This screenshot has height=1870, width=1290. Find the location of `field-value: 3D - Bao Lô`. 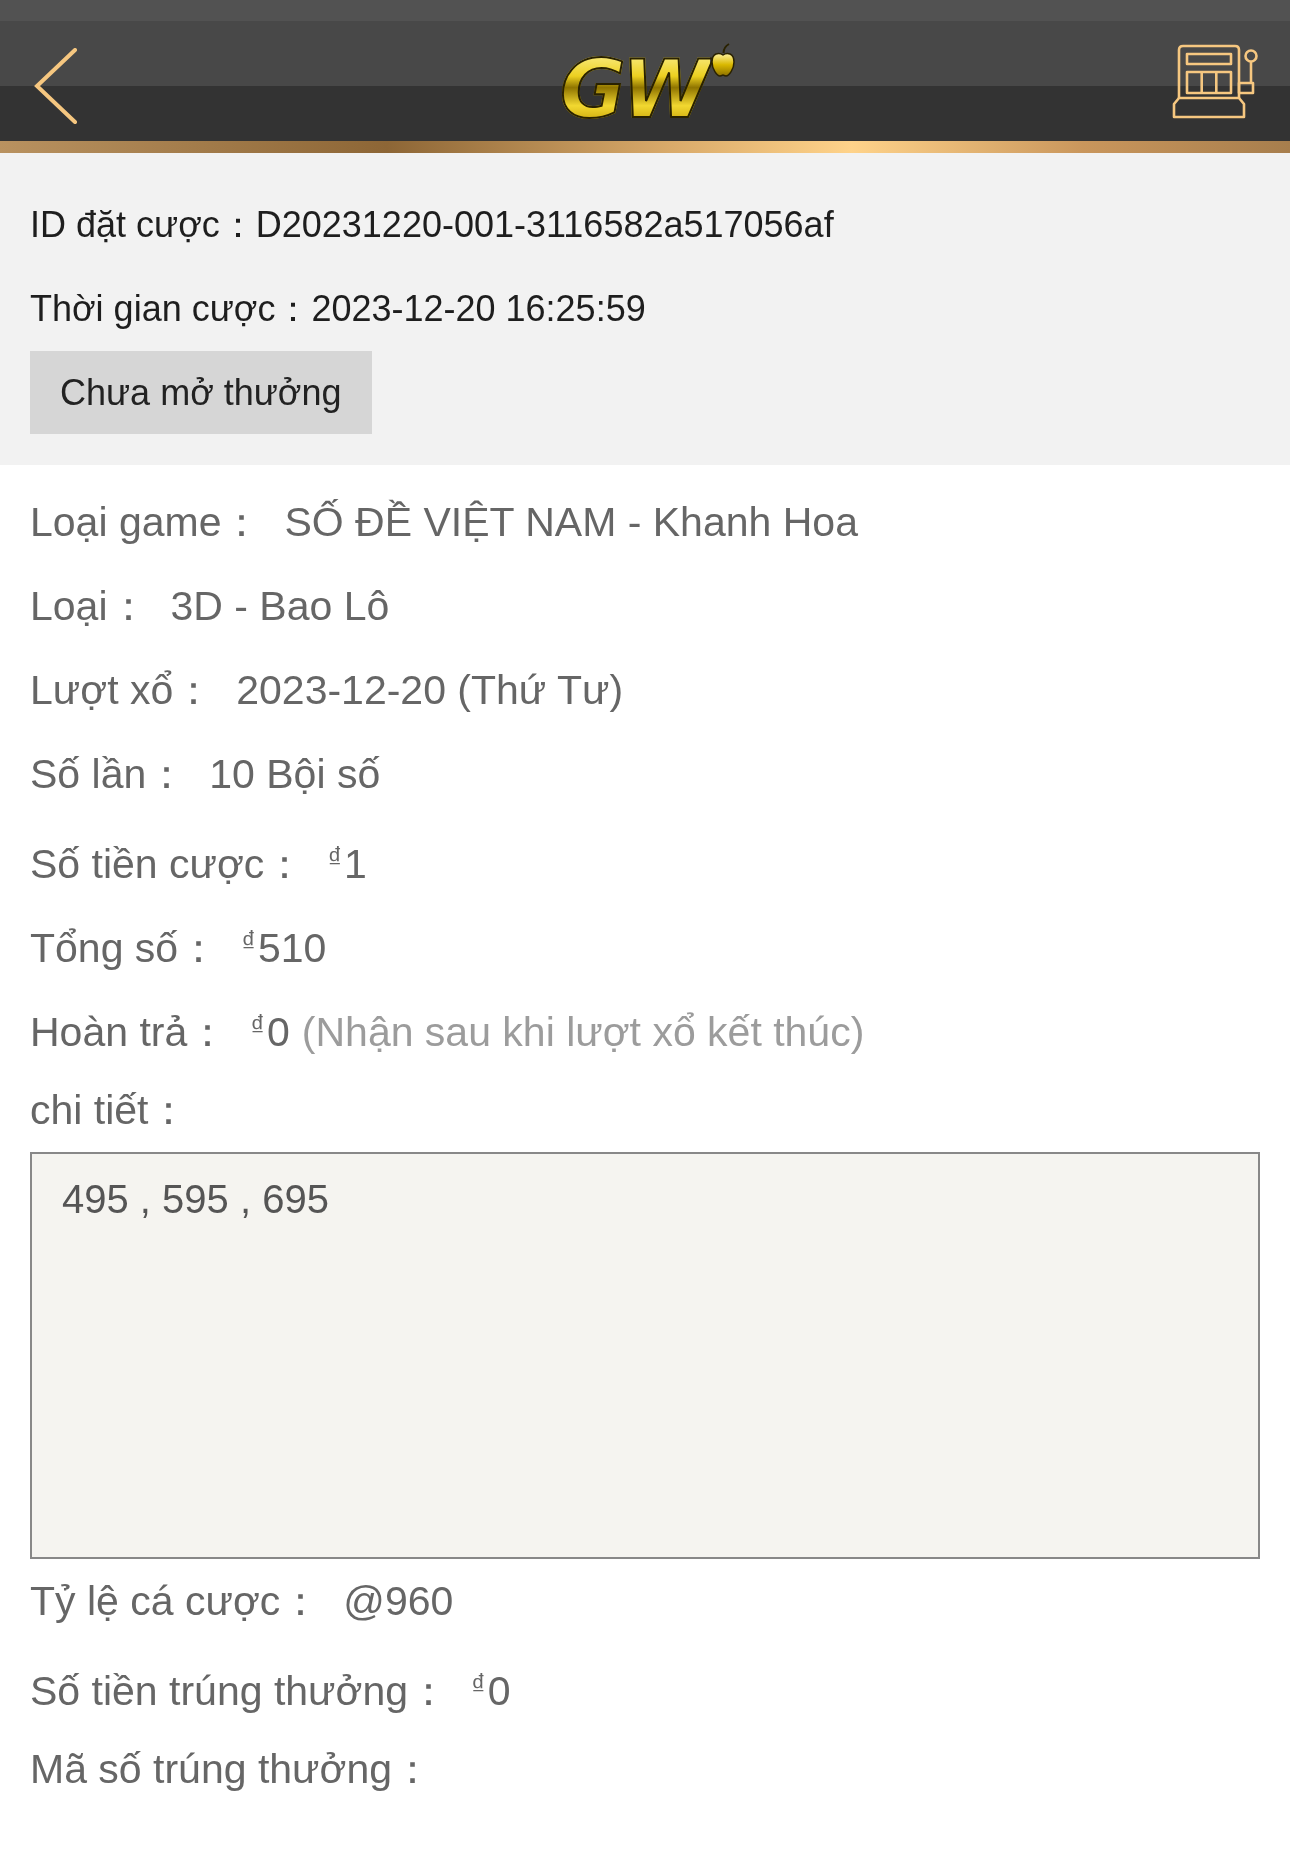

field-value: 3D - Bao Lô is located at coordinates (280, 606).